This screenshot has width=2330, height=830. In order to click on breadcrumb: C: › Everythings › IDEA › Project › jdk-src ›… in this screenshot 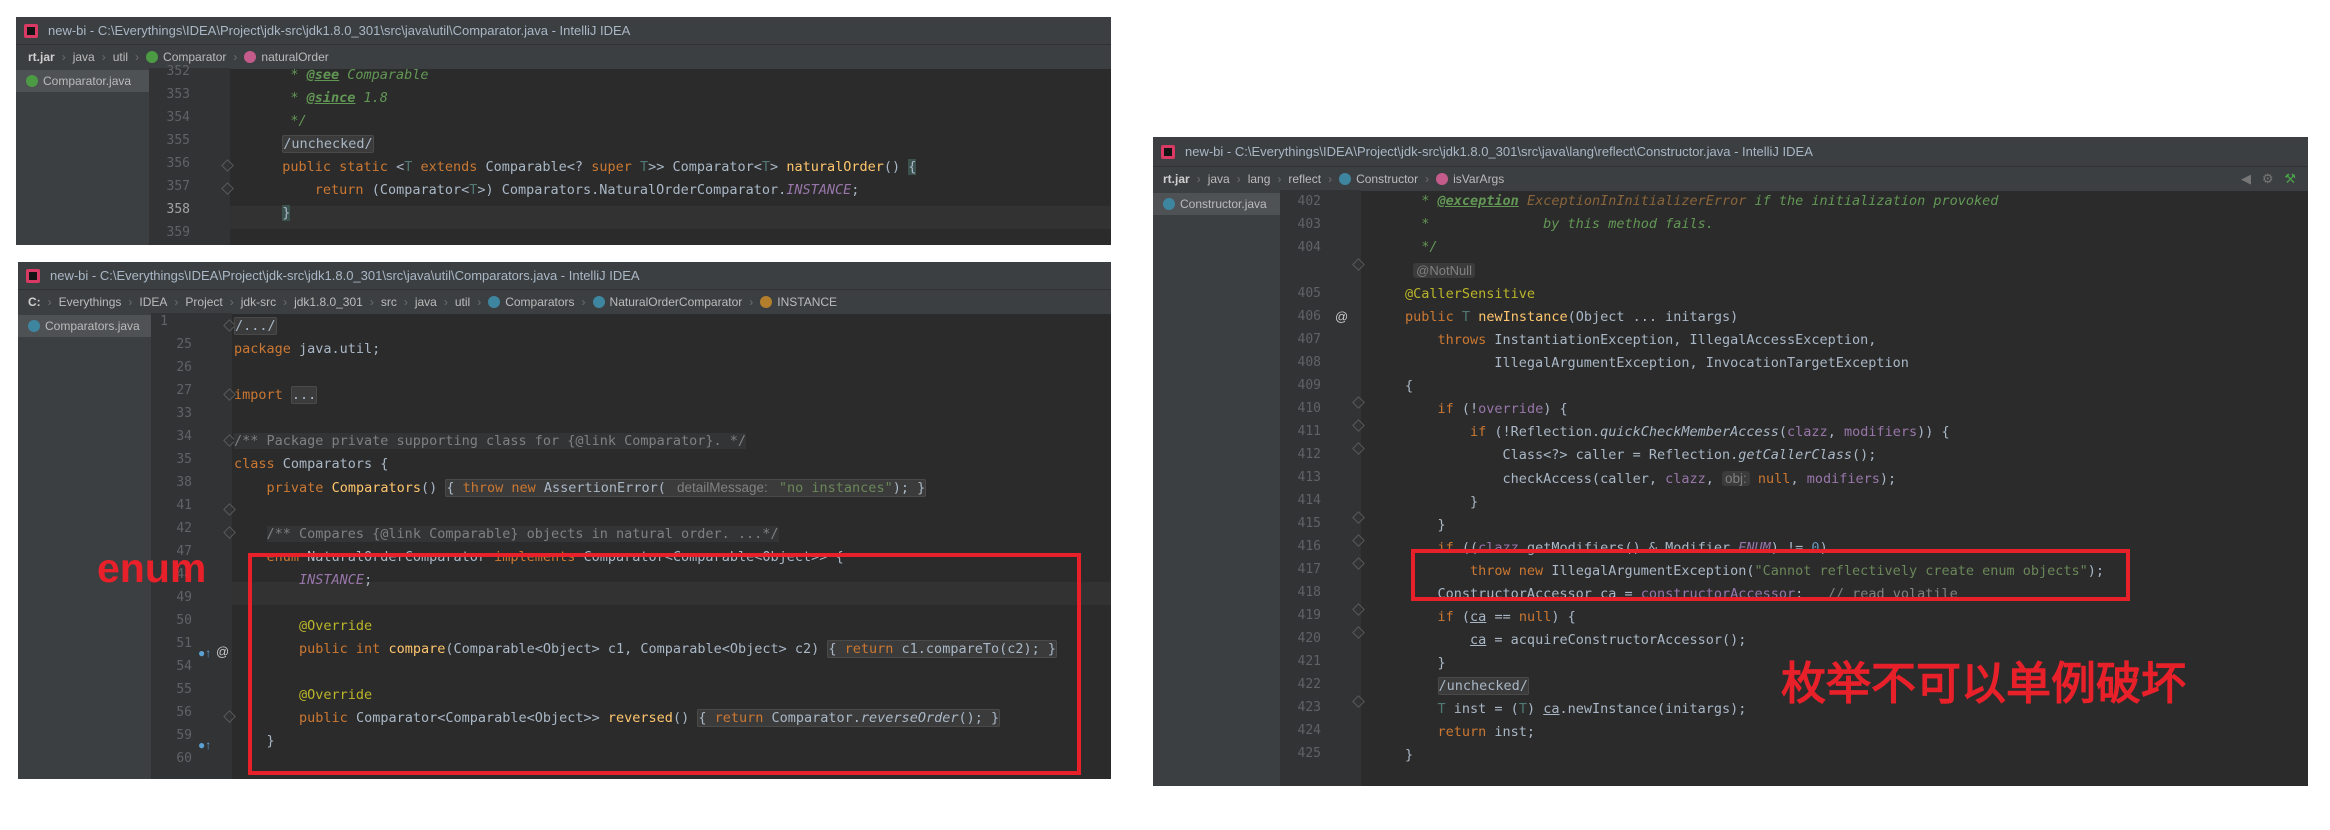, I will do `click(564, 301)`.